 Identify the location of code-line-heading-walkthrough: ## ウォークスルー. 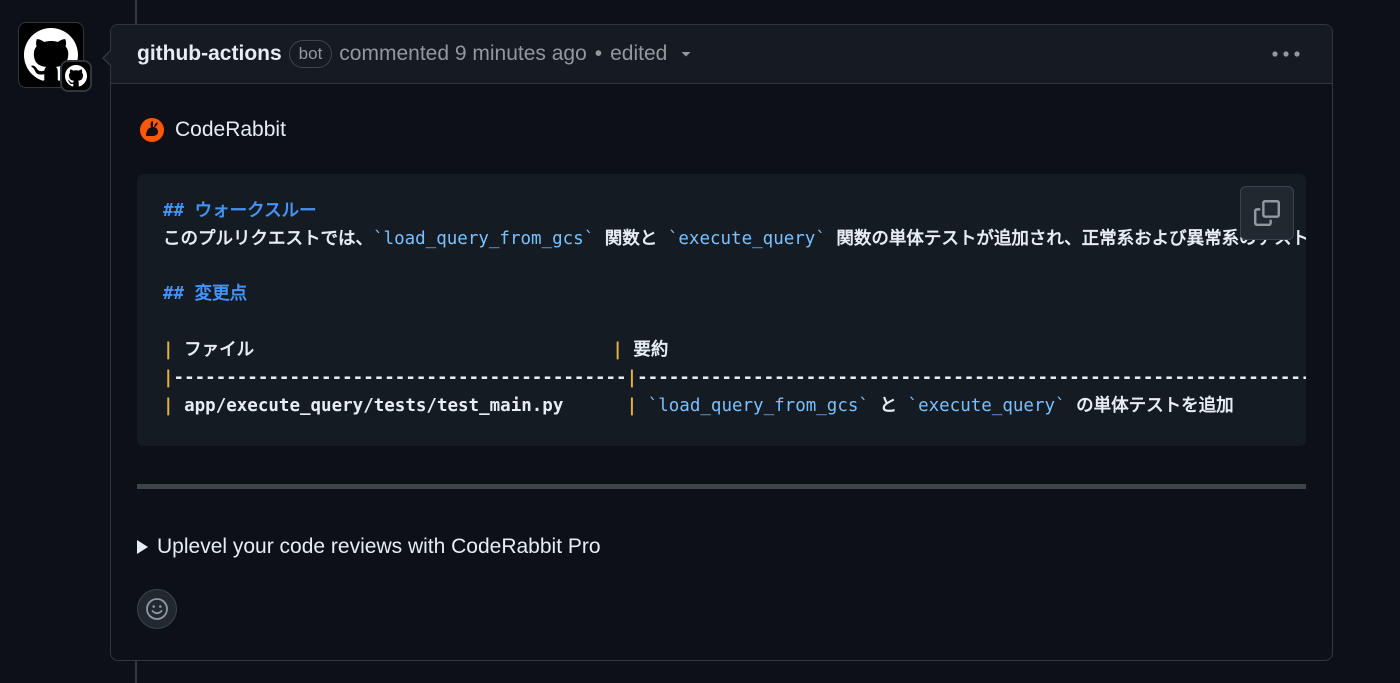
(734, 212).